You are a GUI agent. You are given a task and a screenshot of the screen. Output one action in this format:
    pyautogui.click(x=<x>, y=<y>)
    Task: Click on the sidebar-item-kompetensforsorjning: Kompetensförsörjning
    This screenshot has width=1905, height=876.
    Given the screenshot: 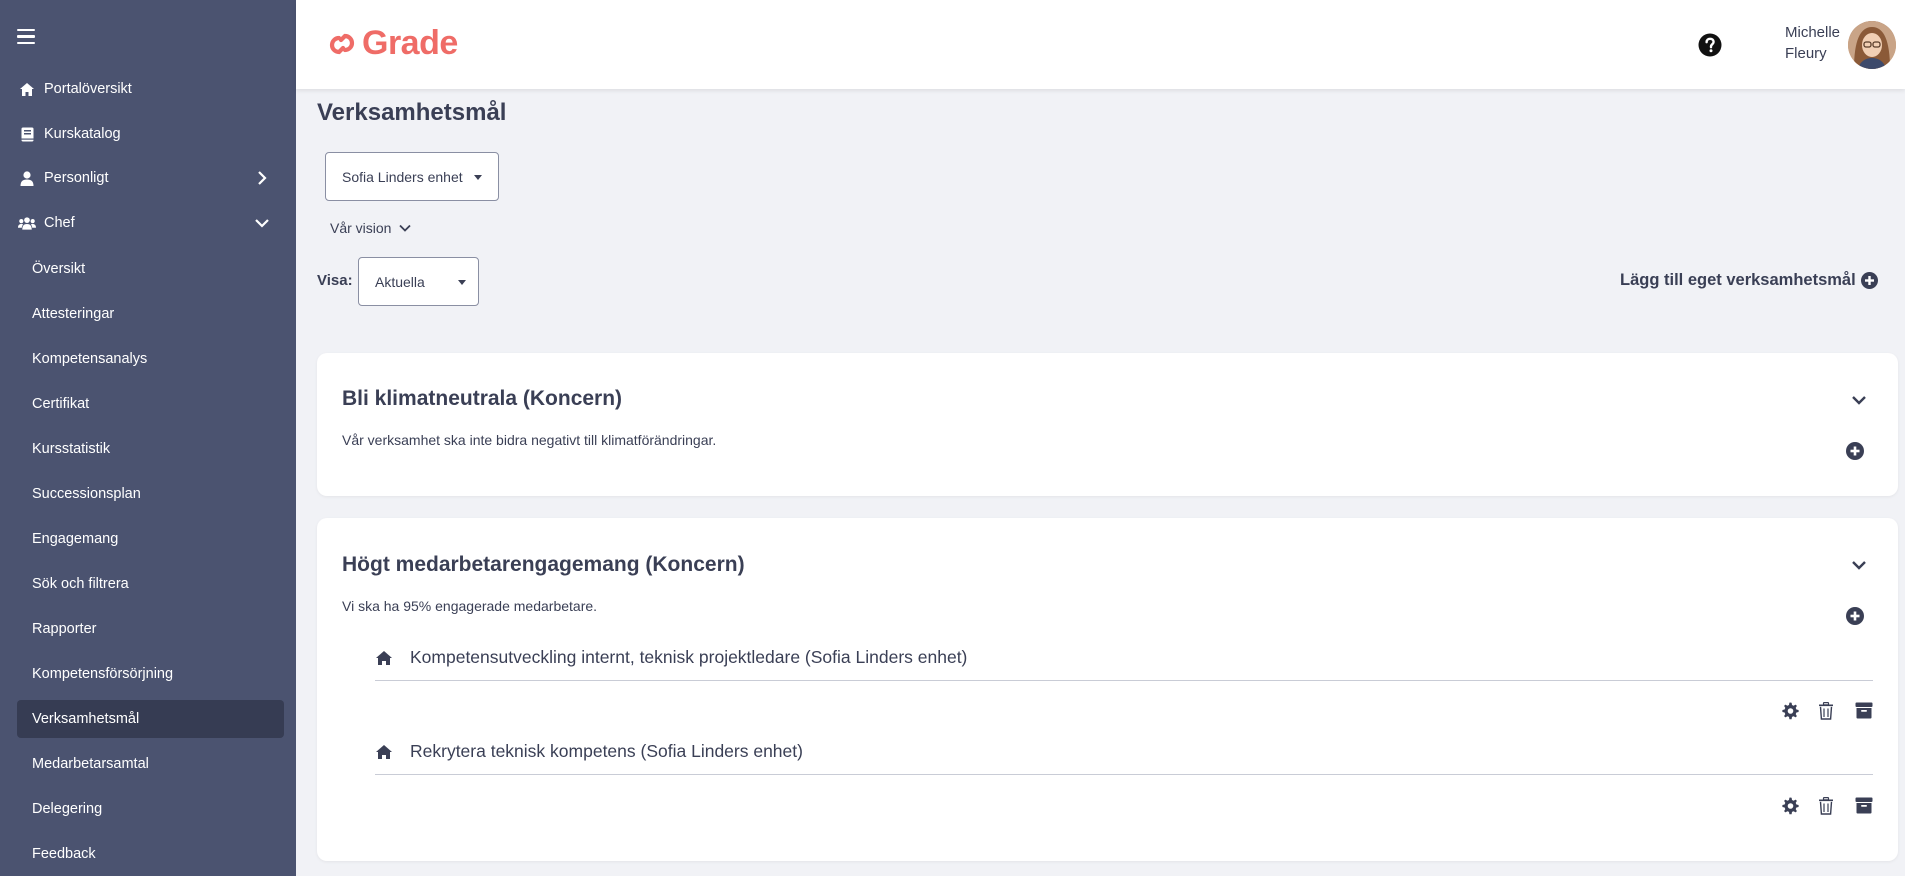 What is the action you would take?
    pyautogui.click(x=150, y=674)
    